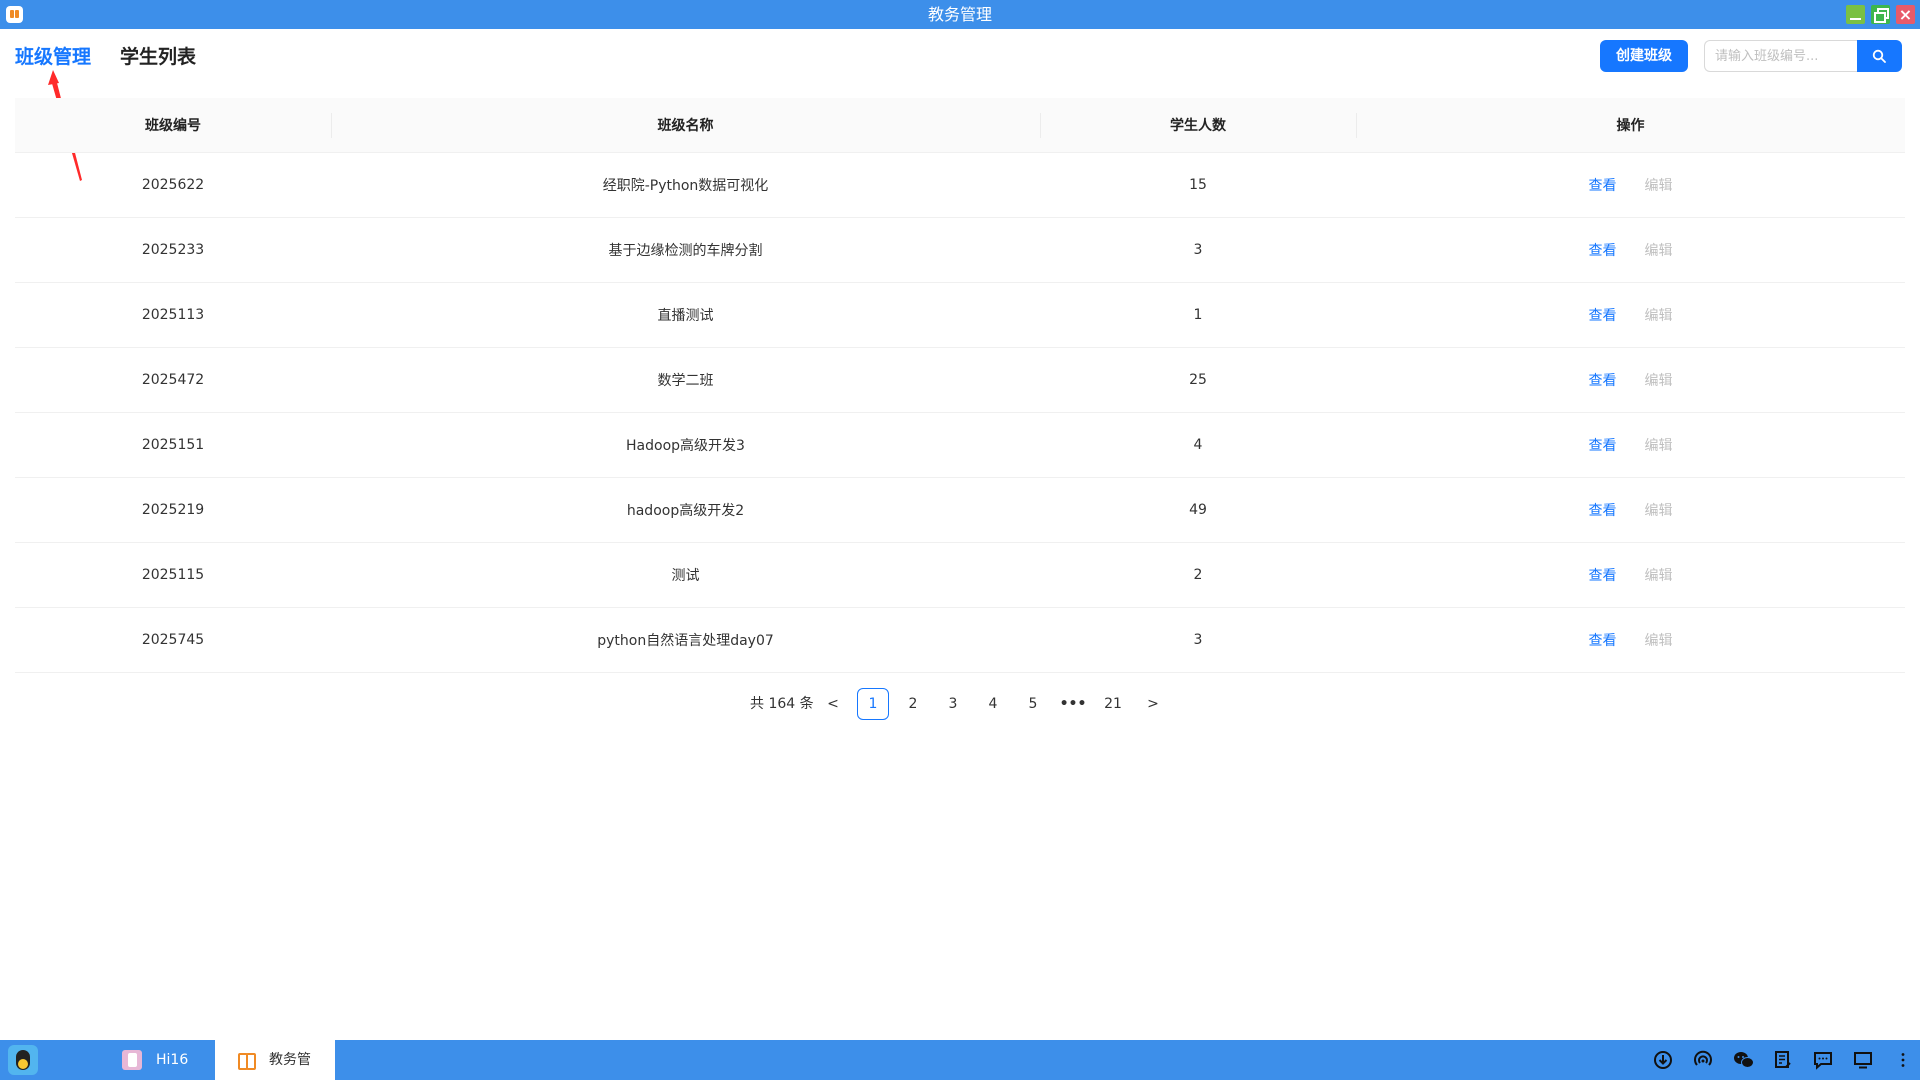 This screenshot has width=1920, height=1080. I want to click on page-1-button: 1, so click(873, 704).